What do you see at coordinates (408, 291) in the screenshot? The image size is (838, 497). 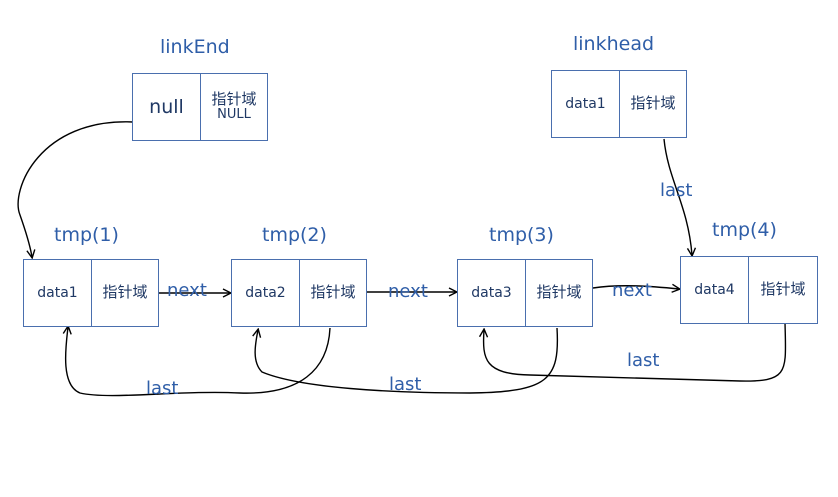 I see `next-label-2-3: next` at bounding box center [408, 291].